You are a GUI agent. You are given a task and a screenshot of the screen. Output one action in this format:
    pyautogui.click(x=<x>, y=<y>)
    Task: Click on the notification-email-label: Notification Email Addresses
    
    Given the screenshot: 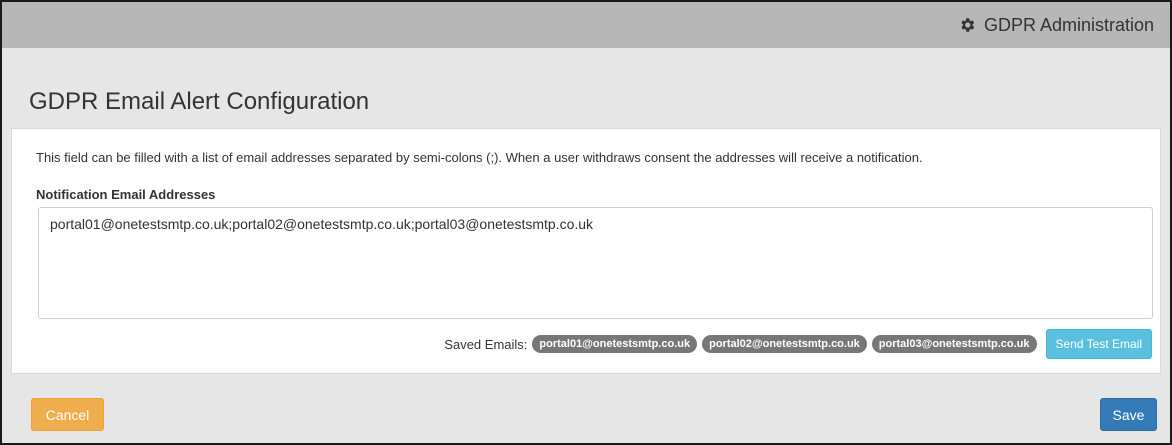 What is the action you would take?
    pyautogui.click(x=126, y=194)
    